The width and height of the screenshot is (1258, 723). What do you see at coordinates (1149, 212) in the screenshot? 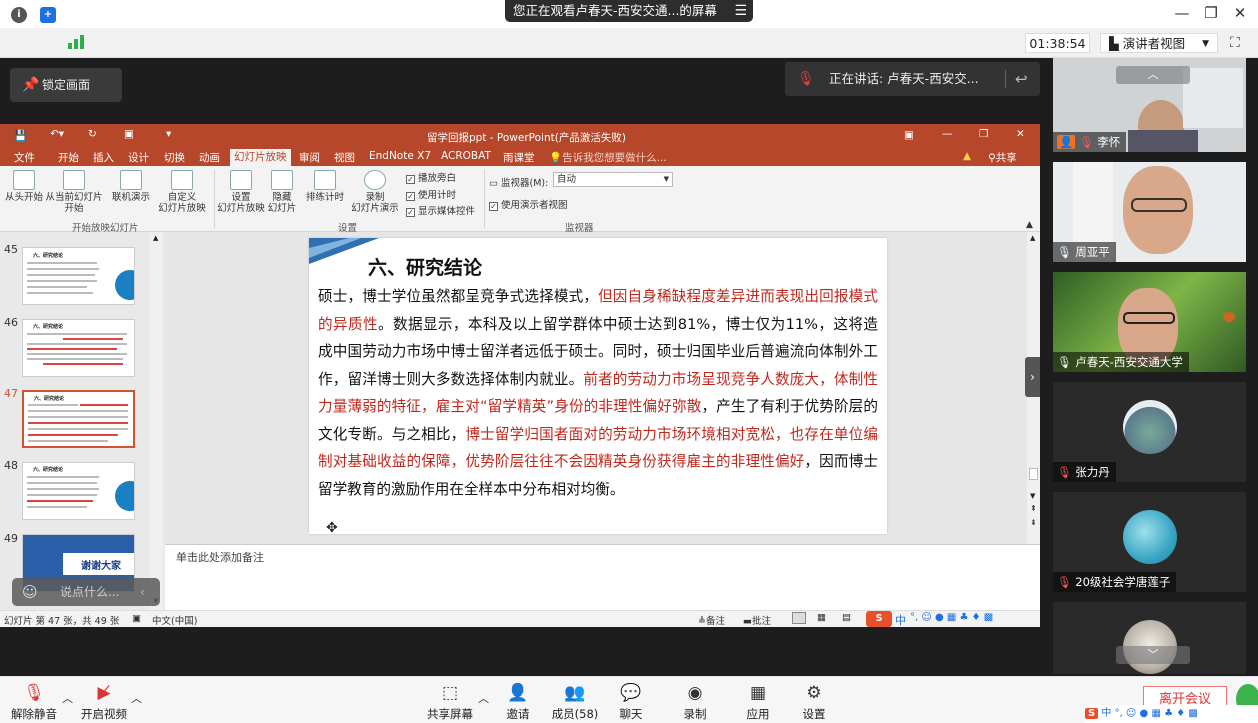
I see `participant-tile: 🎙 周亚平` at bounding box center [1149, 212].